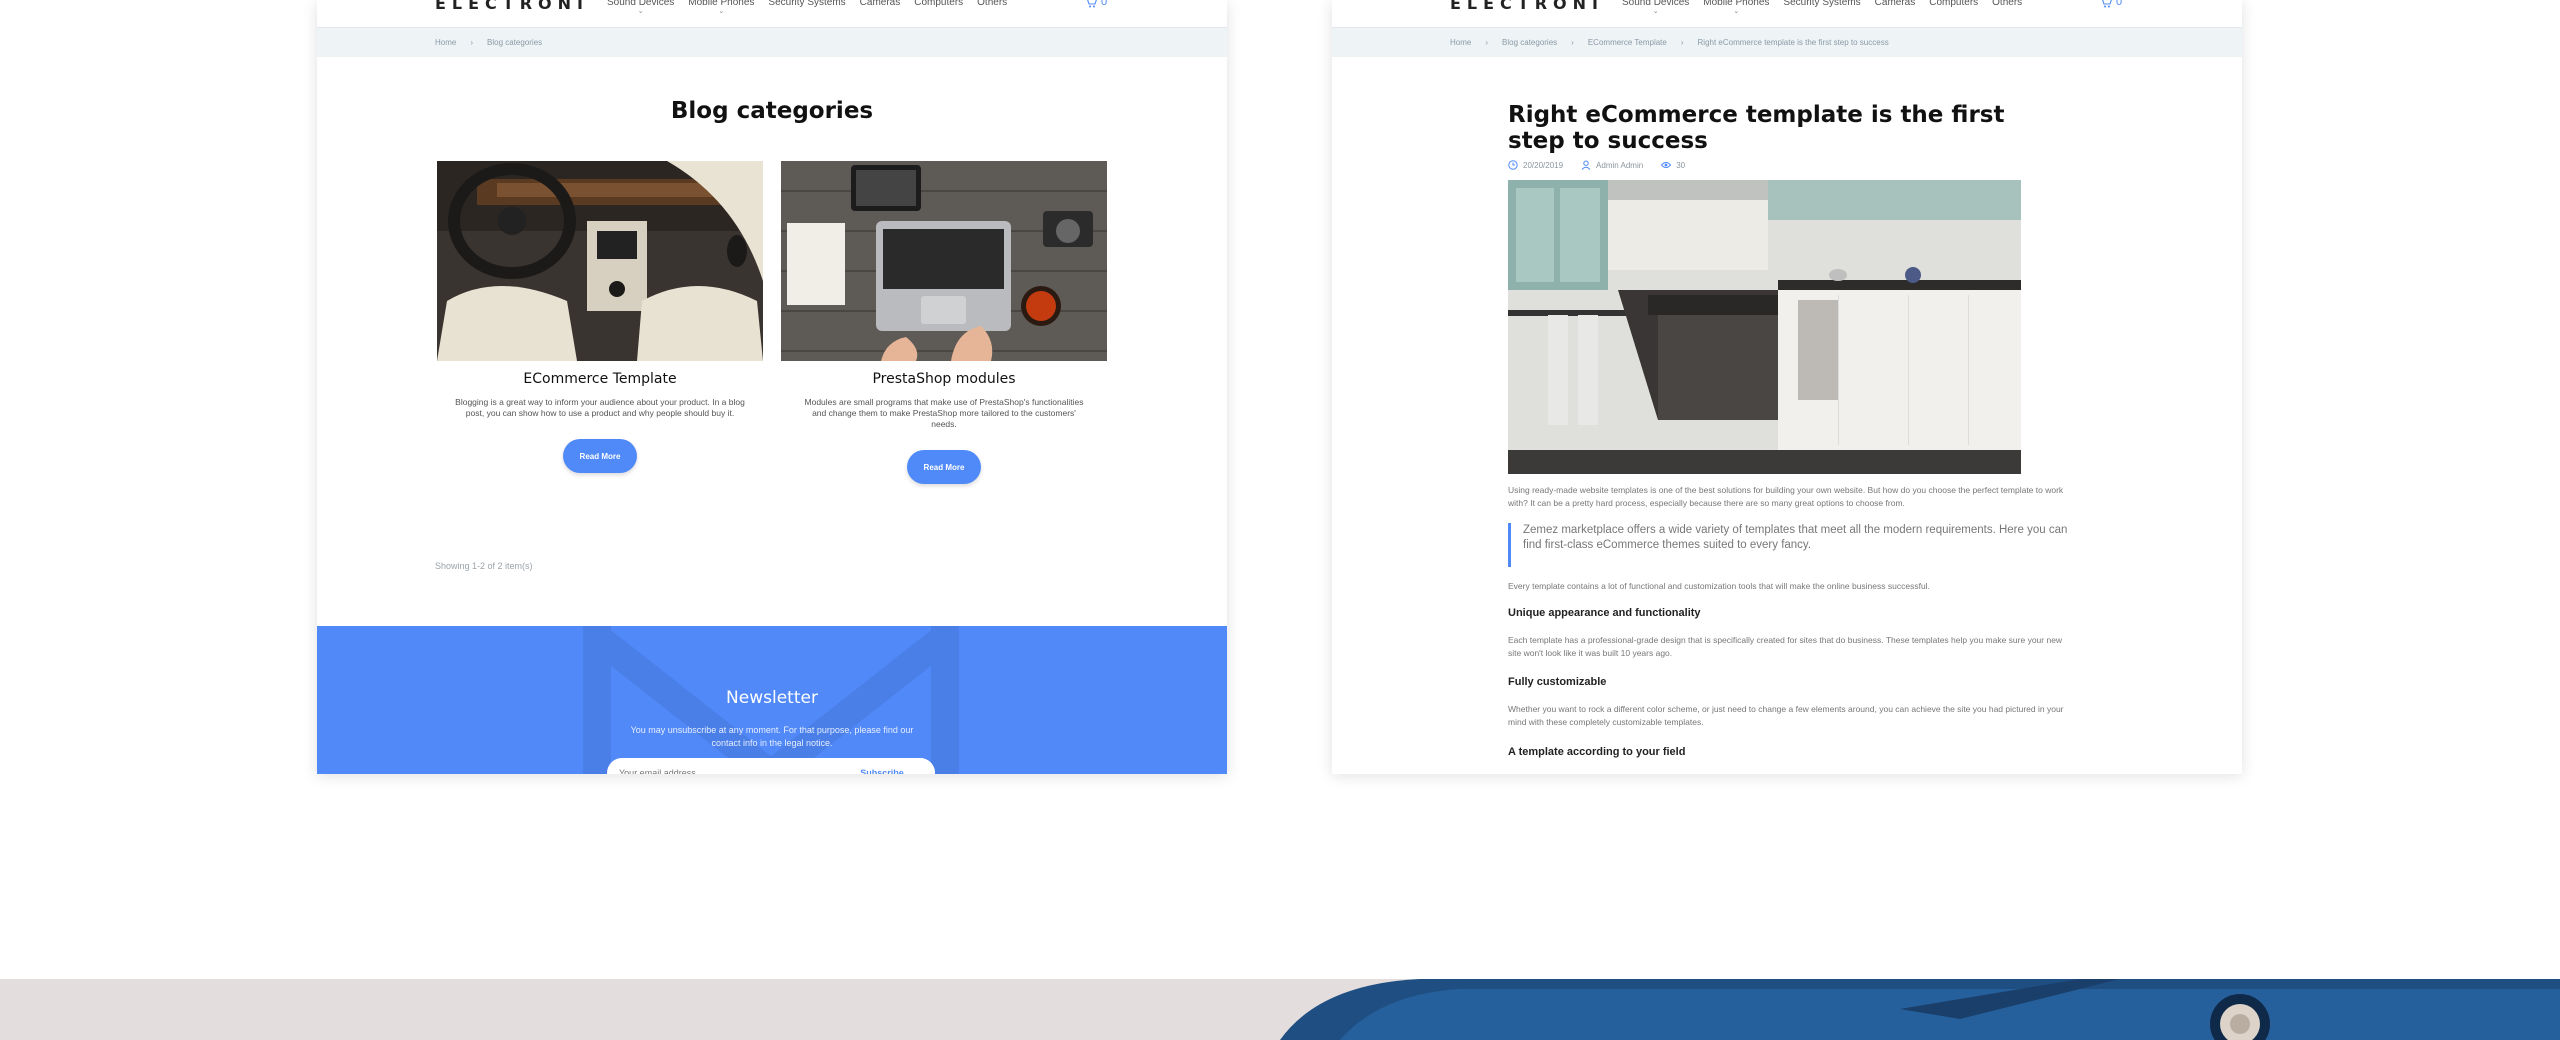 This screenshot has width=2560, height=1040. What do you see at coordinates (717, 766) in the screenshot?
I see `email-input` at bounding box center [717, 766].